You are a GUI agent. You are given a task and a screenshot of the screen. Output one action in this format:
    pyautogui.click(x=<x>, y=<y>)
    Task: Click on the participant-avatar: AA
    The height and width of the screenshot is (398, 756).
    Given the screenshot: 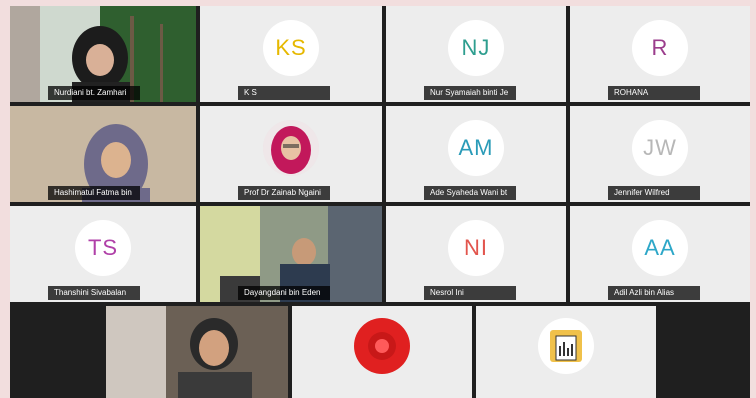 What is the action you would take?
    pyautogui.click(x=660, y=248)
    